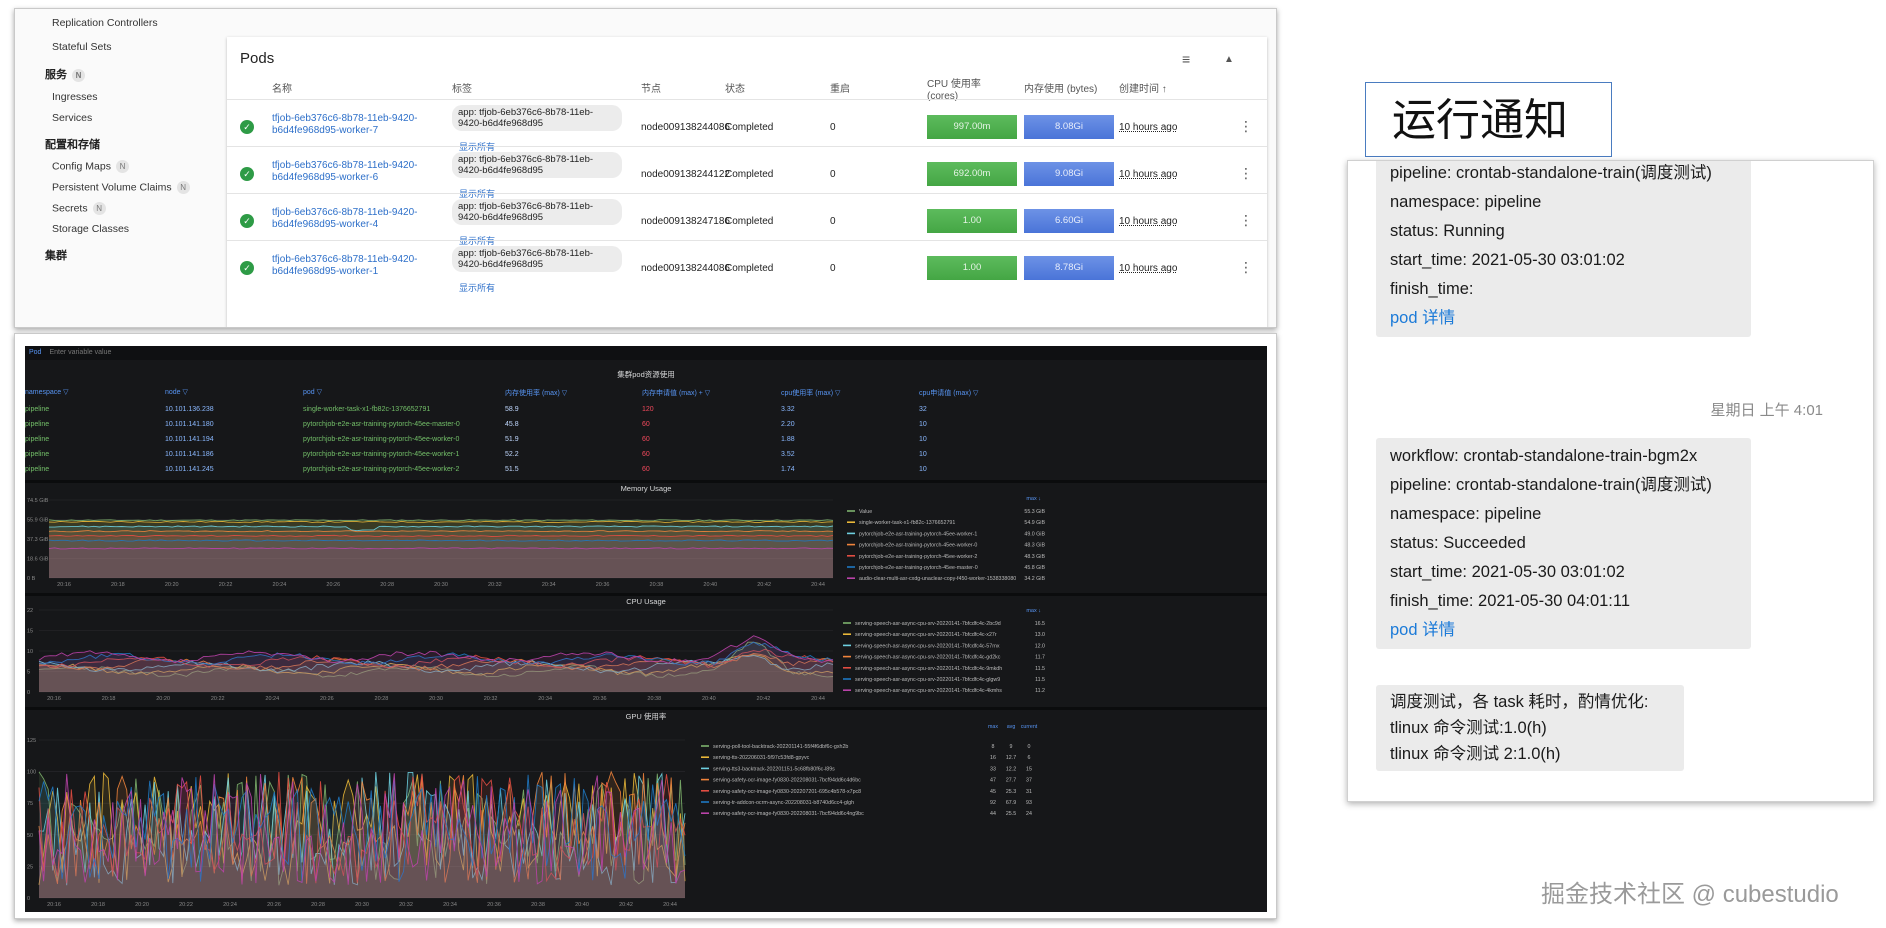  Describe the element at coordinates (545, 699) in the screenshot. I see `x-tick-label: 20:34` at that location.